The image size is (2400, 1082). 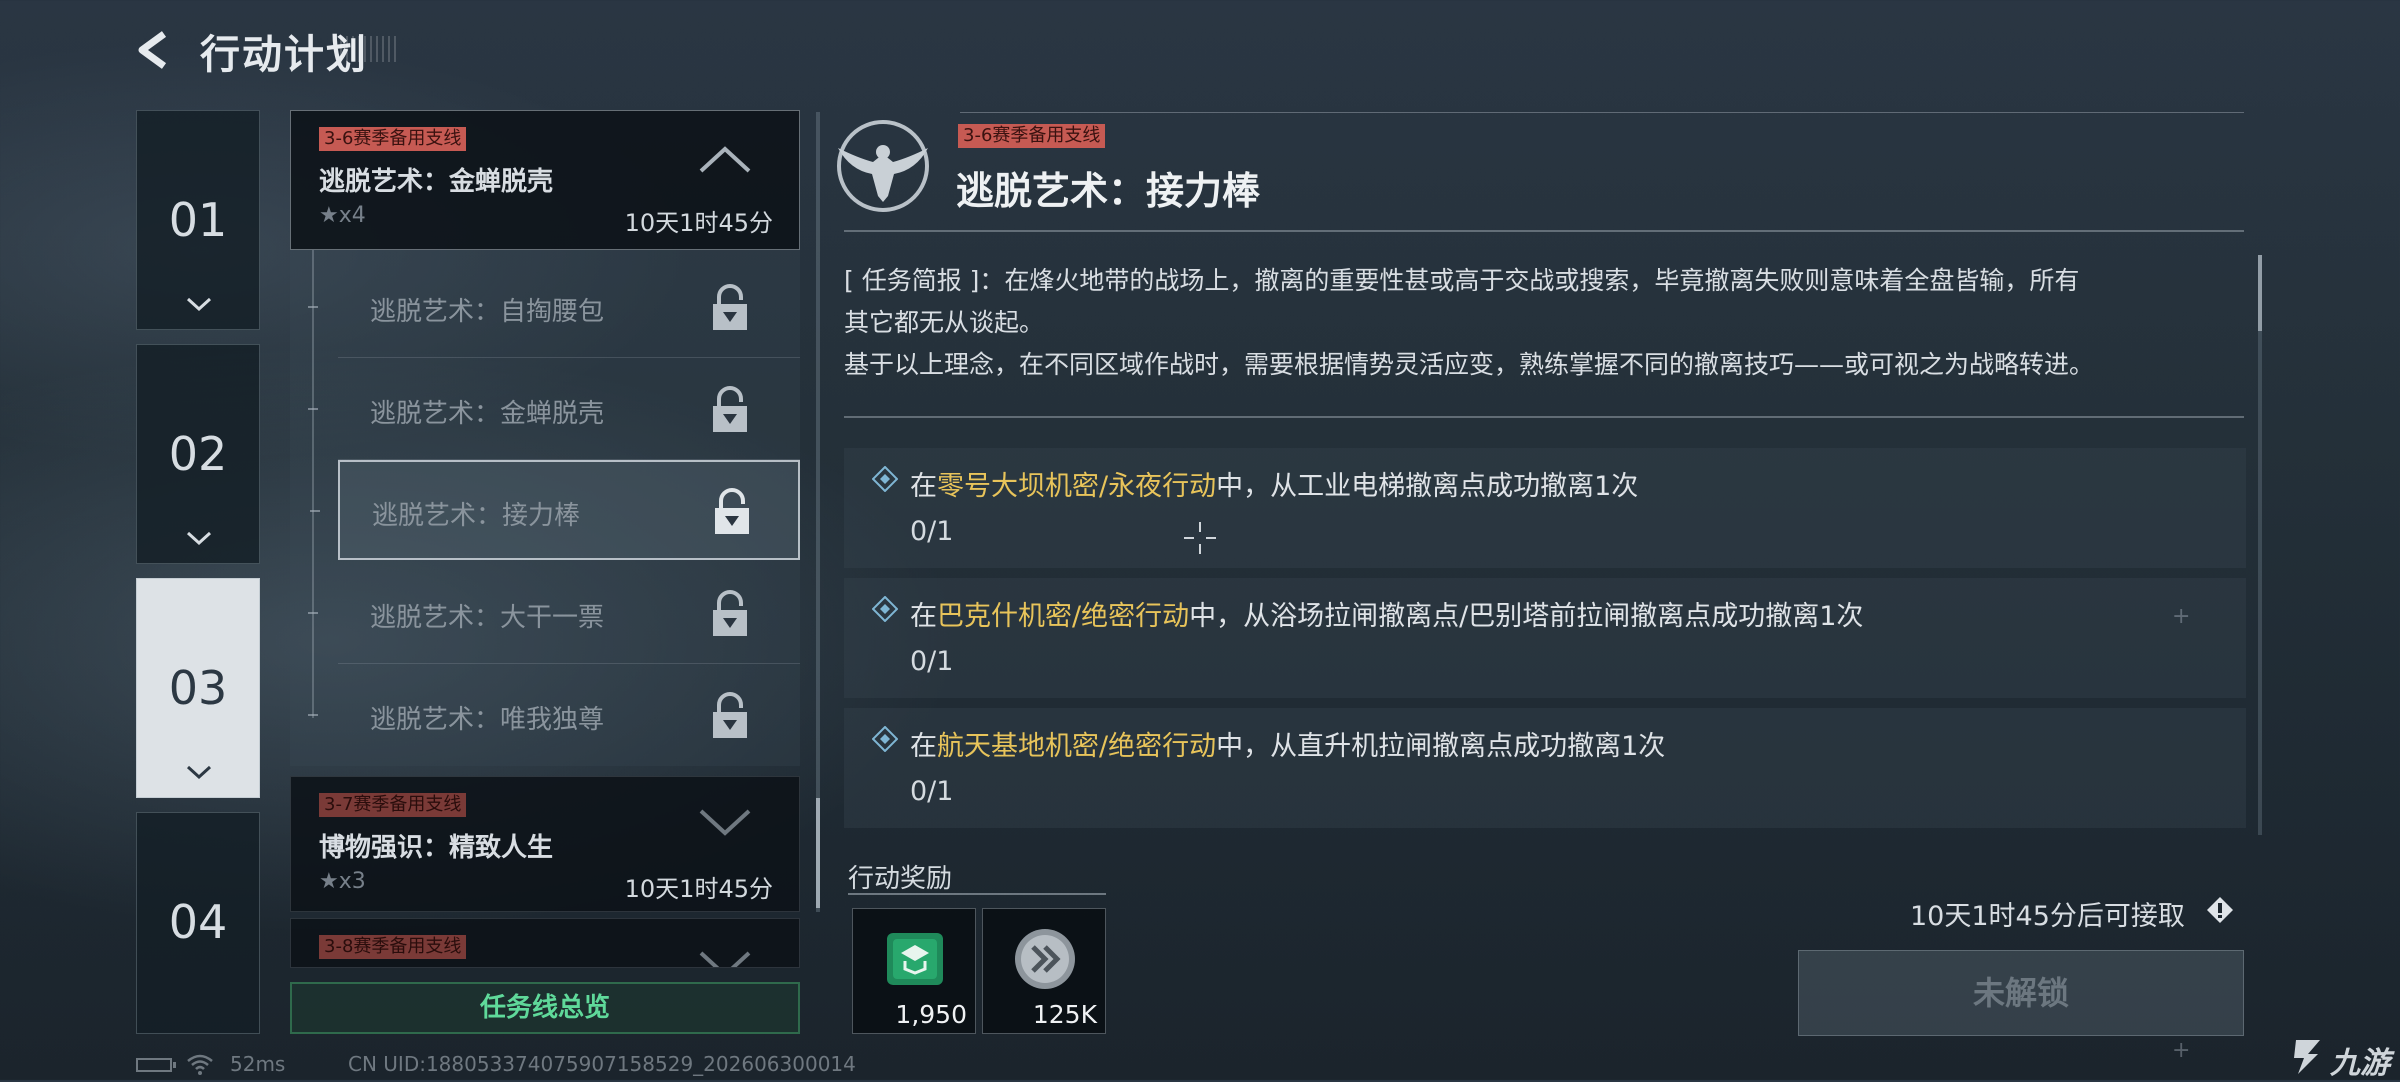 What do you see at coordinates (156, 50) in the screenshot?
I see `back-arrow-icon` at bounding box center [156, 50].